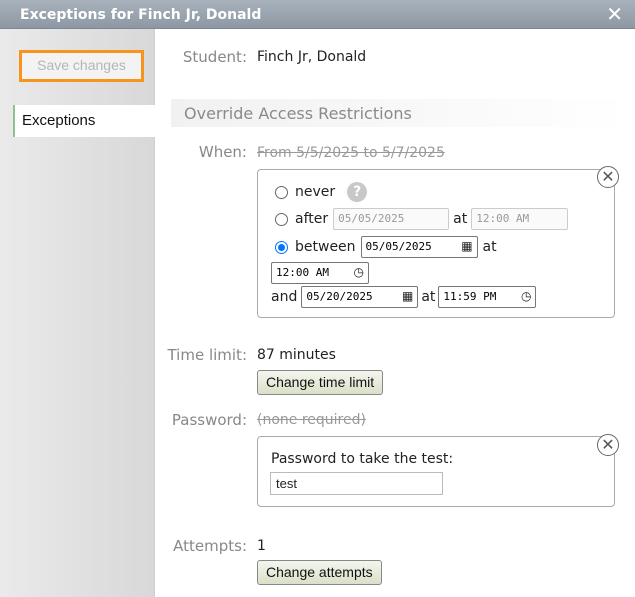 Image resolution: width=635 pixels, height=597 pixels. Describe the element at coordinates (311, 420) in the screenshot. I see `password-current-value: (none required)` at that location.